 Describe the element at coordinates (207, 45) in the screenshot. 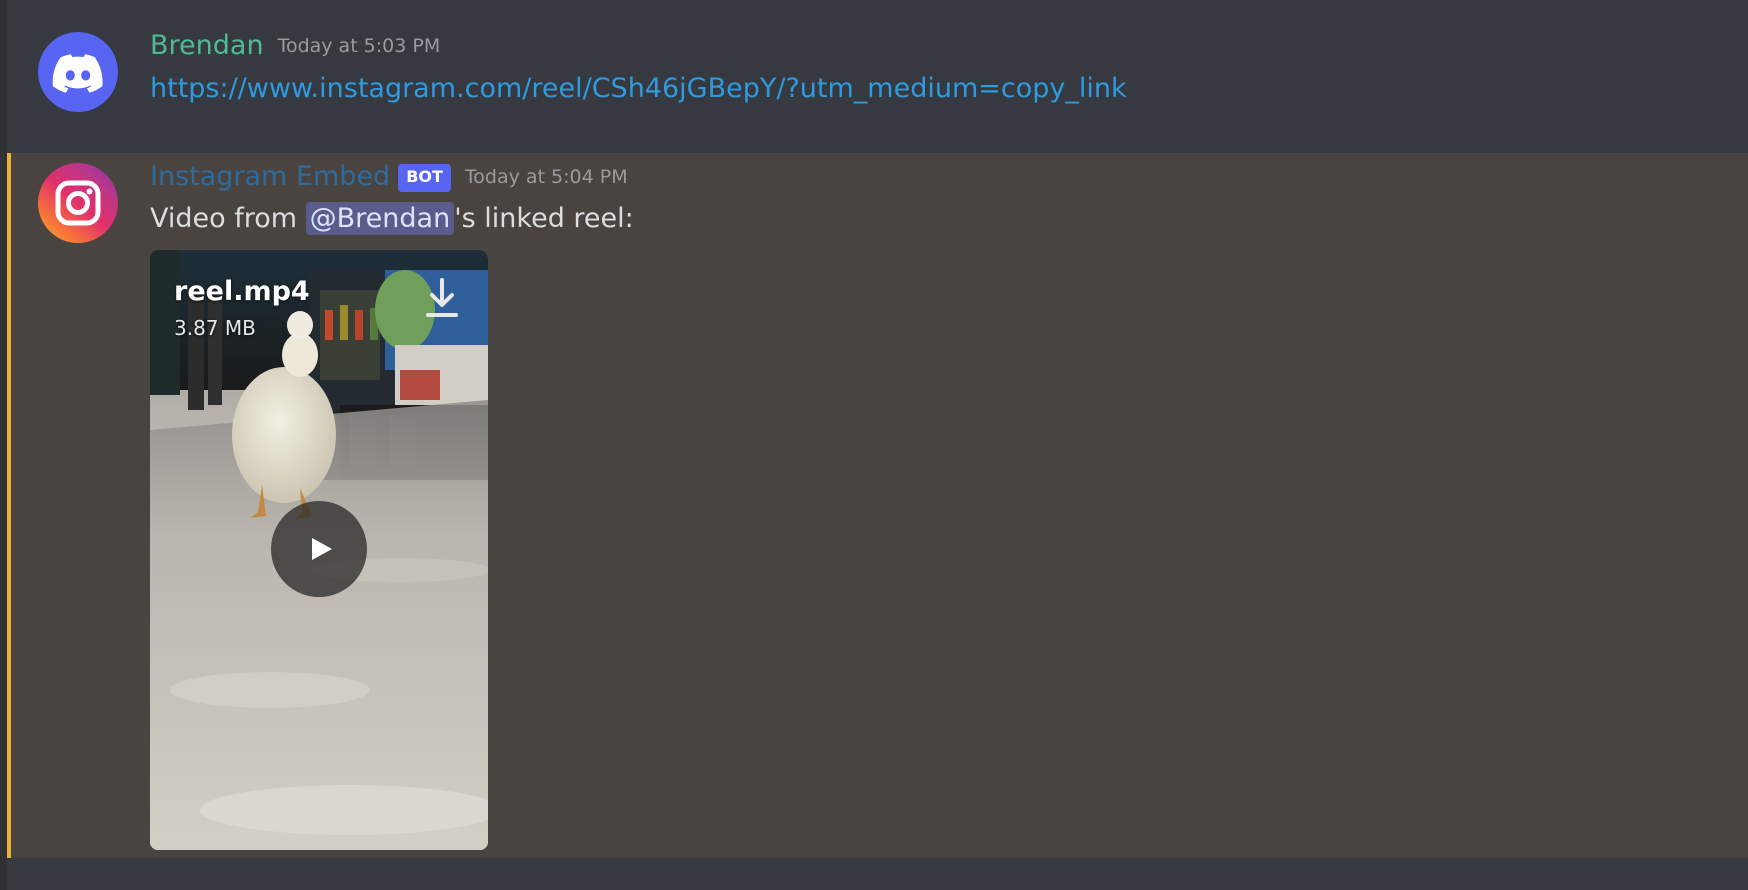

I see `username: Brendan` at that location.